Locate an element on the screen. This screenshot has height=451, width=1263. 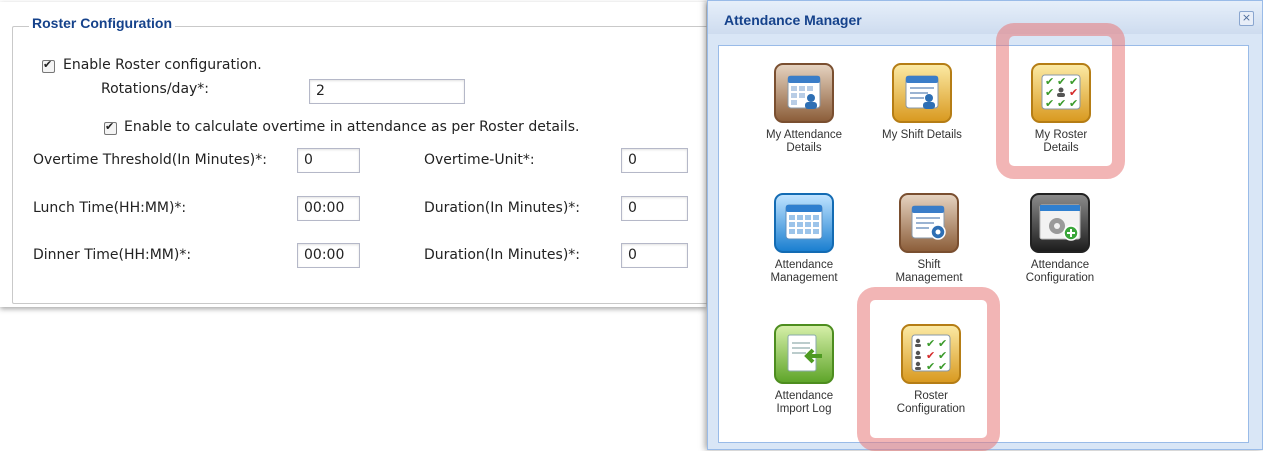
dinner-duration-label: Duration(In Minutes)*: is located at coordinates (502, 255).